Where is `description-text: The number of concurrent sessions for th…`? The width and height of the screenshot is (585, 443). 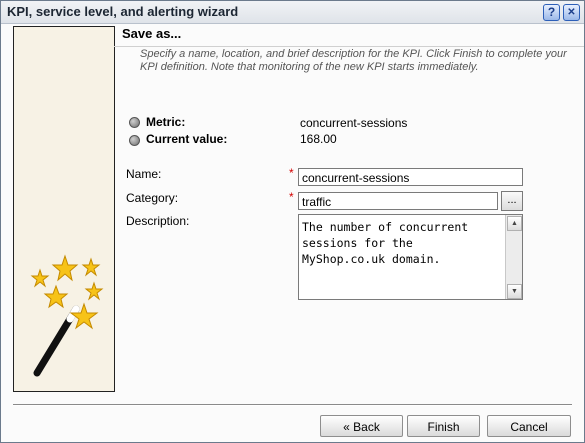 description-text: The number of concurrent sessions for th… is located at coordinates (385, 243).